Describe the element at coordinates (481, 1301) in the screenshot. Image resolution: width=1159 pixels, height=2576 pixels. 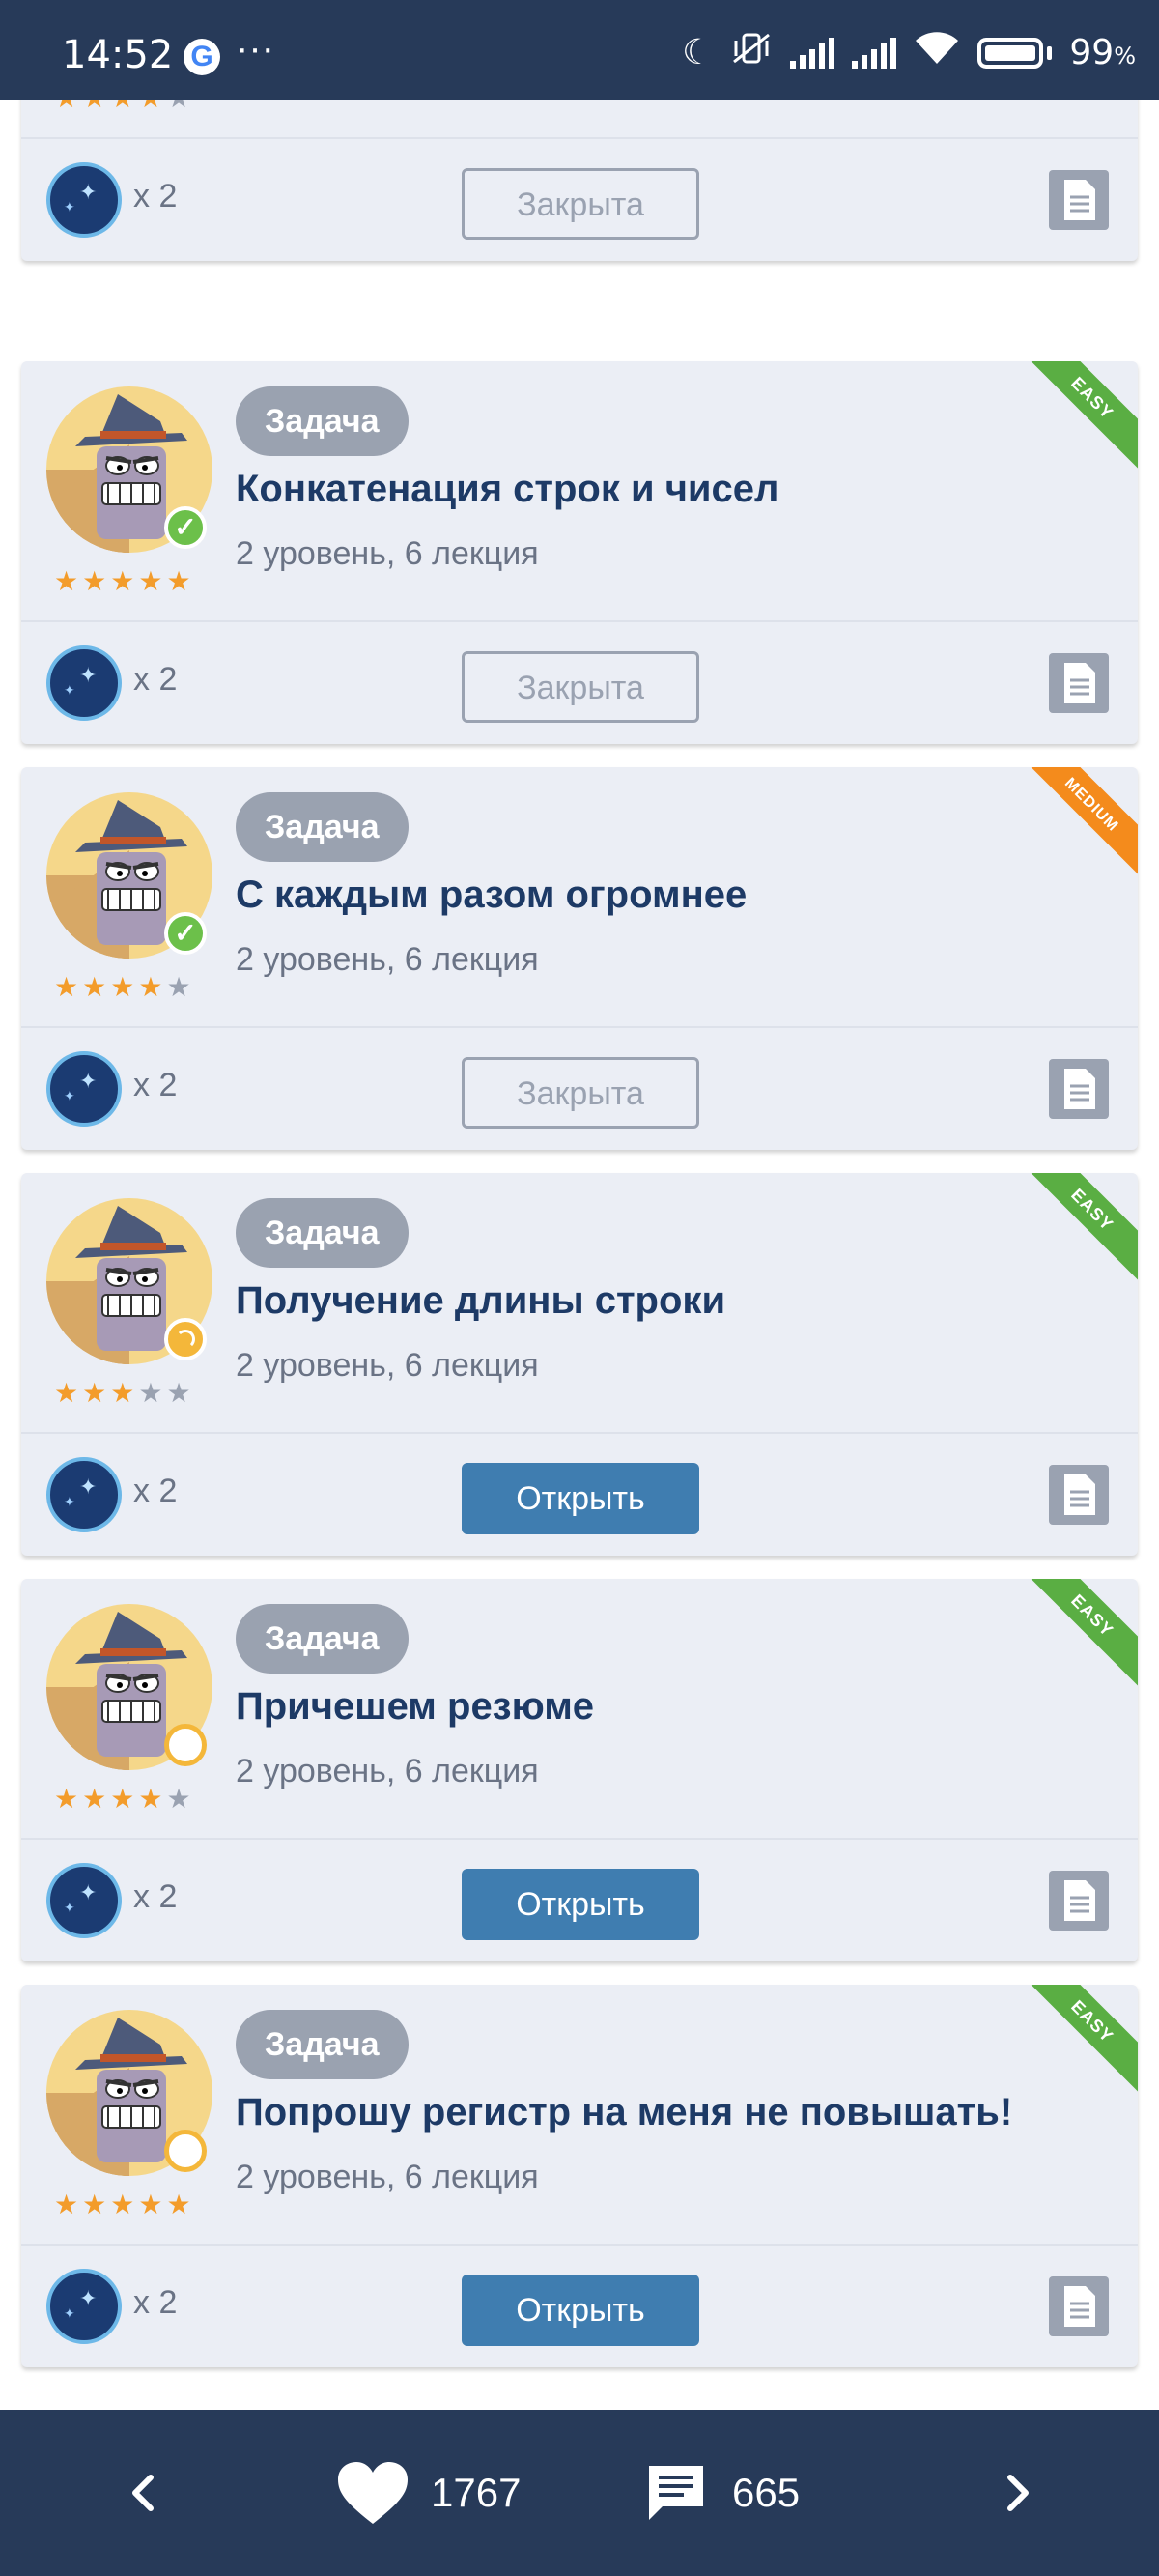
I see `task-title: Получение длины строки` at that location.